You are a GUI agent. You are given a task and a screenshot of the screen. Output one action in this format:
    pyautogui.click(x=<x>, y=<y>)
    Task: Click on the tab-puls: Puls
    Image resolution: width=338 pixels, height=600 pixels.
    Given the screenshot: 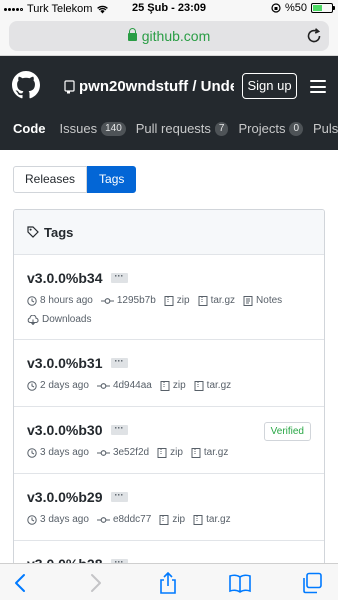 What is the action you would take?
    pyautogui.click(x=325, y=128)
    